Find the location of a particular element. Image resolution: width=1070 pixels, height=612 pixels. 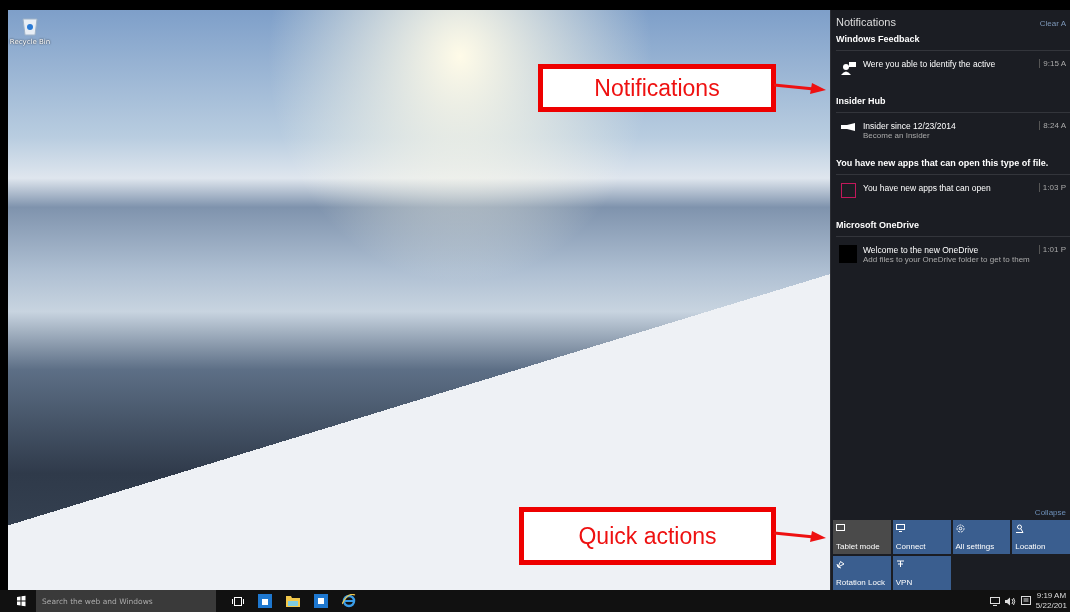

notification-center-icon is located at coordinates (1025, 601).